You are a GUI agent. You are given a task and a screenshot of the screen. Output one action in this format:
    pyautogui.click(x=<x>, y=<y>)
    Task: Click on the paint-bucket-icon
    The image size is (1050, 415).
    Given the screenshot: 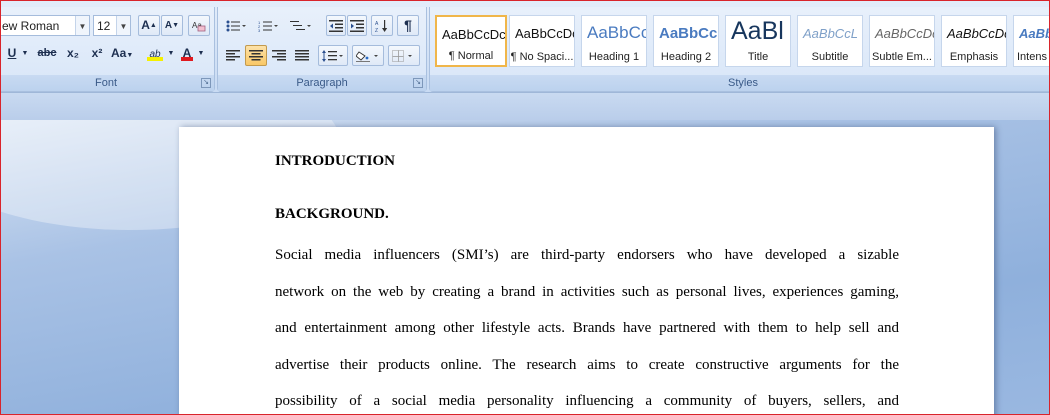 What is the action you would take?
    pyautogui.click(x=367, y=56)
    